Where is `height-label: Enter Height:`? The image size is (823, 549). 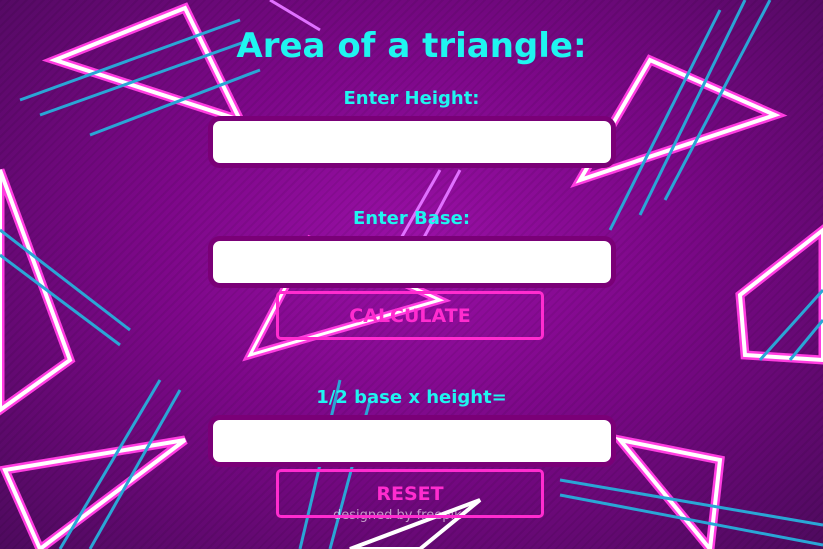
height-label: Enter Height: is located at coordinates (411, 98).